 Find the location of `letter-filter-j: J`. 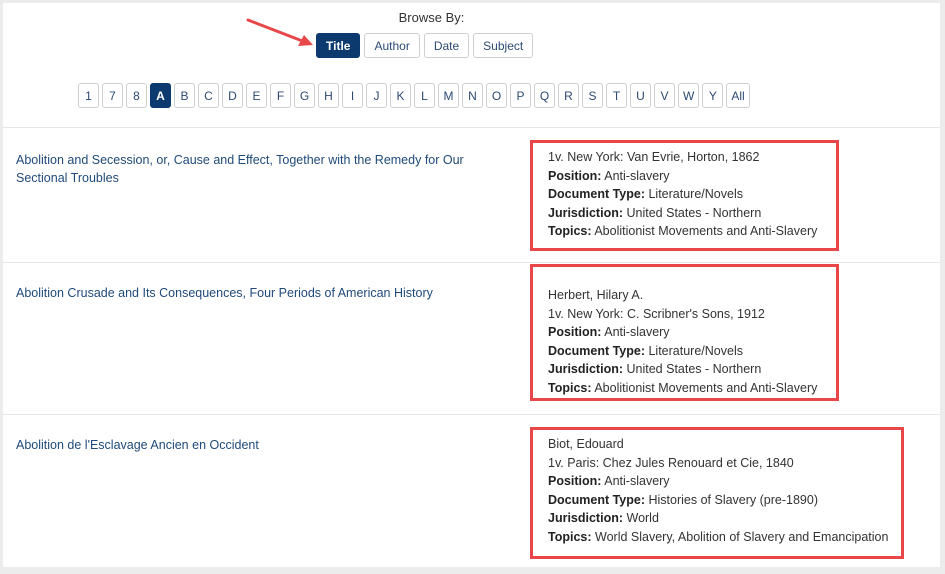

letter-filter-j: J is located at coordinates (376, 95).